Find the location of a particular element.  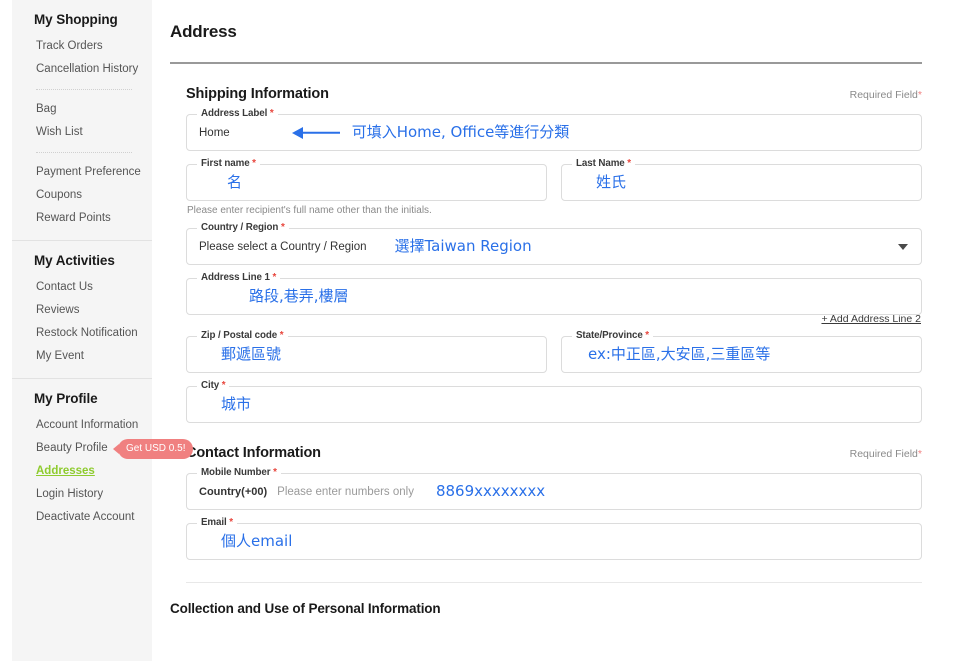

sidebar-group-title-my-activities: My Activities is located at coordinates (74, 260).